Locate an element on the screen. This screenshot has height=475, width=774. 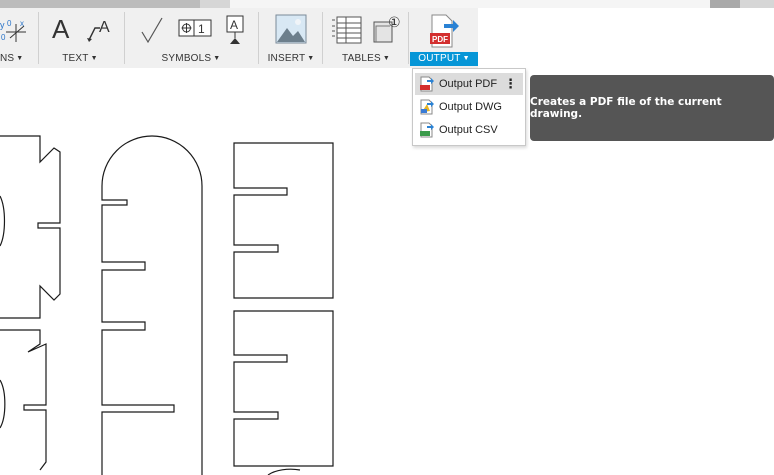
menu-item-label: Output DWG is located at coordinates (470, 107).